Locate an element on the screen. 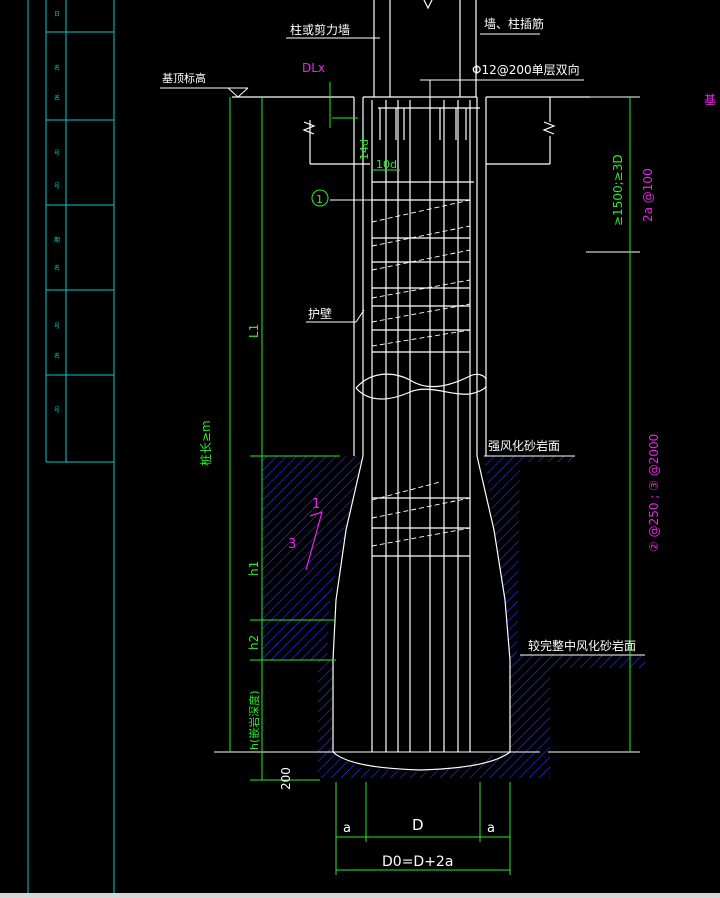 The image size is (720, 898). D-label: D is located at coordinates (418, 825).